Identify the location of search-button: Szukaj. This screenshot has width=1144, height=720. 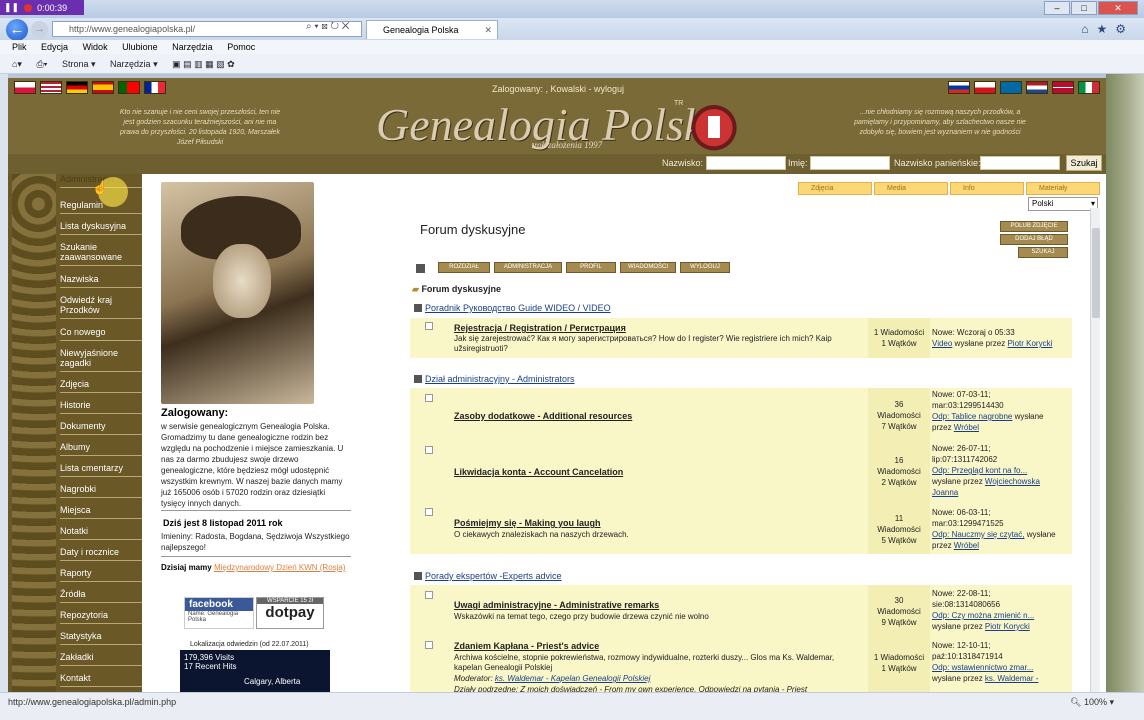
(1084, 163).